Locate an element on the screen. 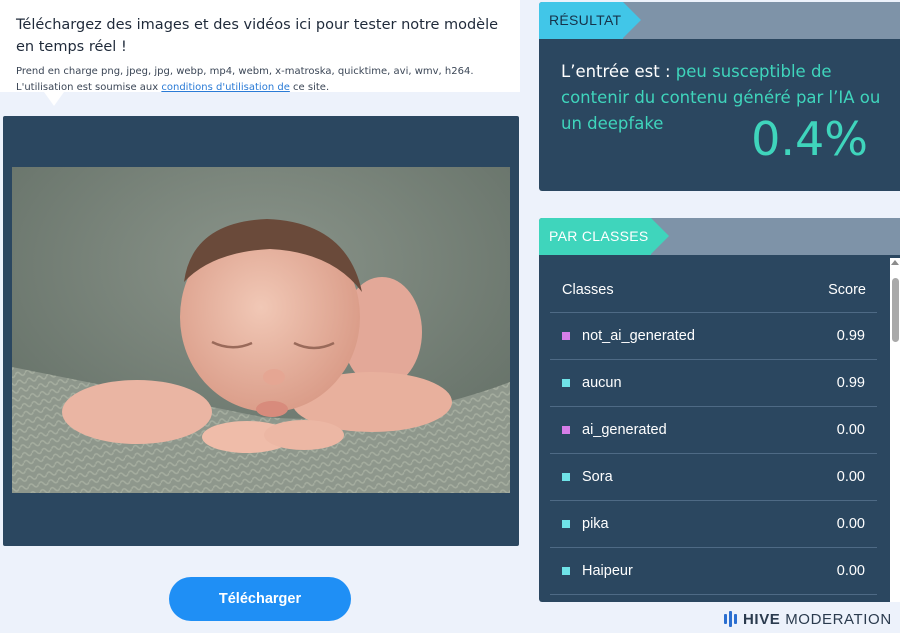 The height and width of the screenshot is (633, 900). class-row: Sora 0.00 is located at coordinates (713, 476).